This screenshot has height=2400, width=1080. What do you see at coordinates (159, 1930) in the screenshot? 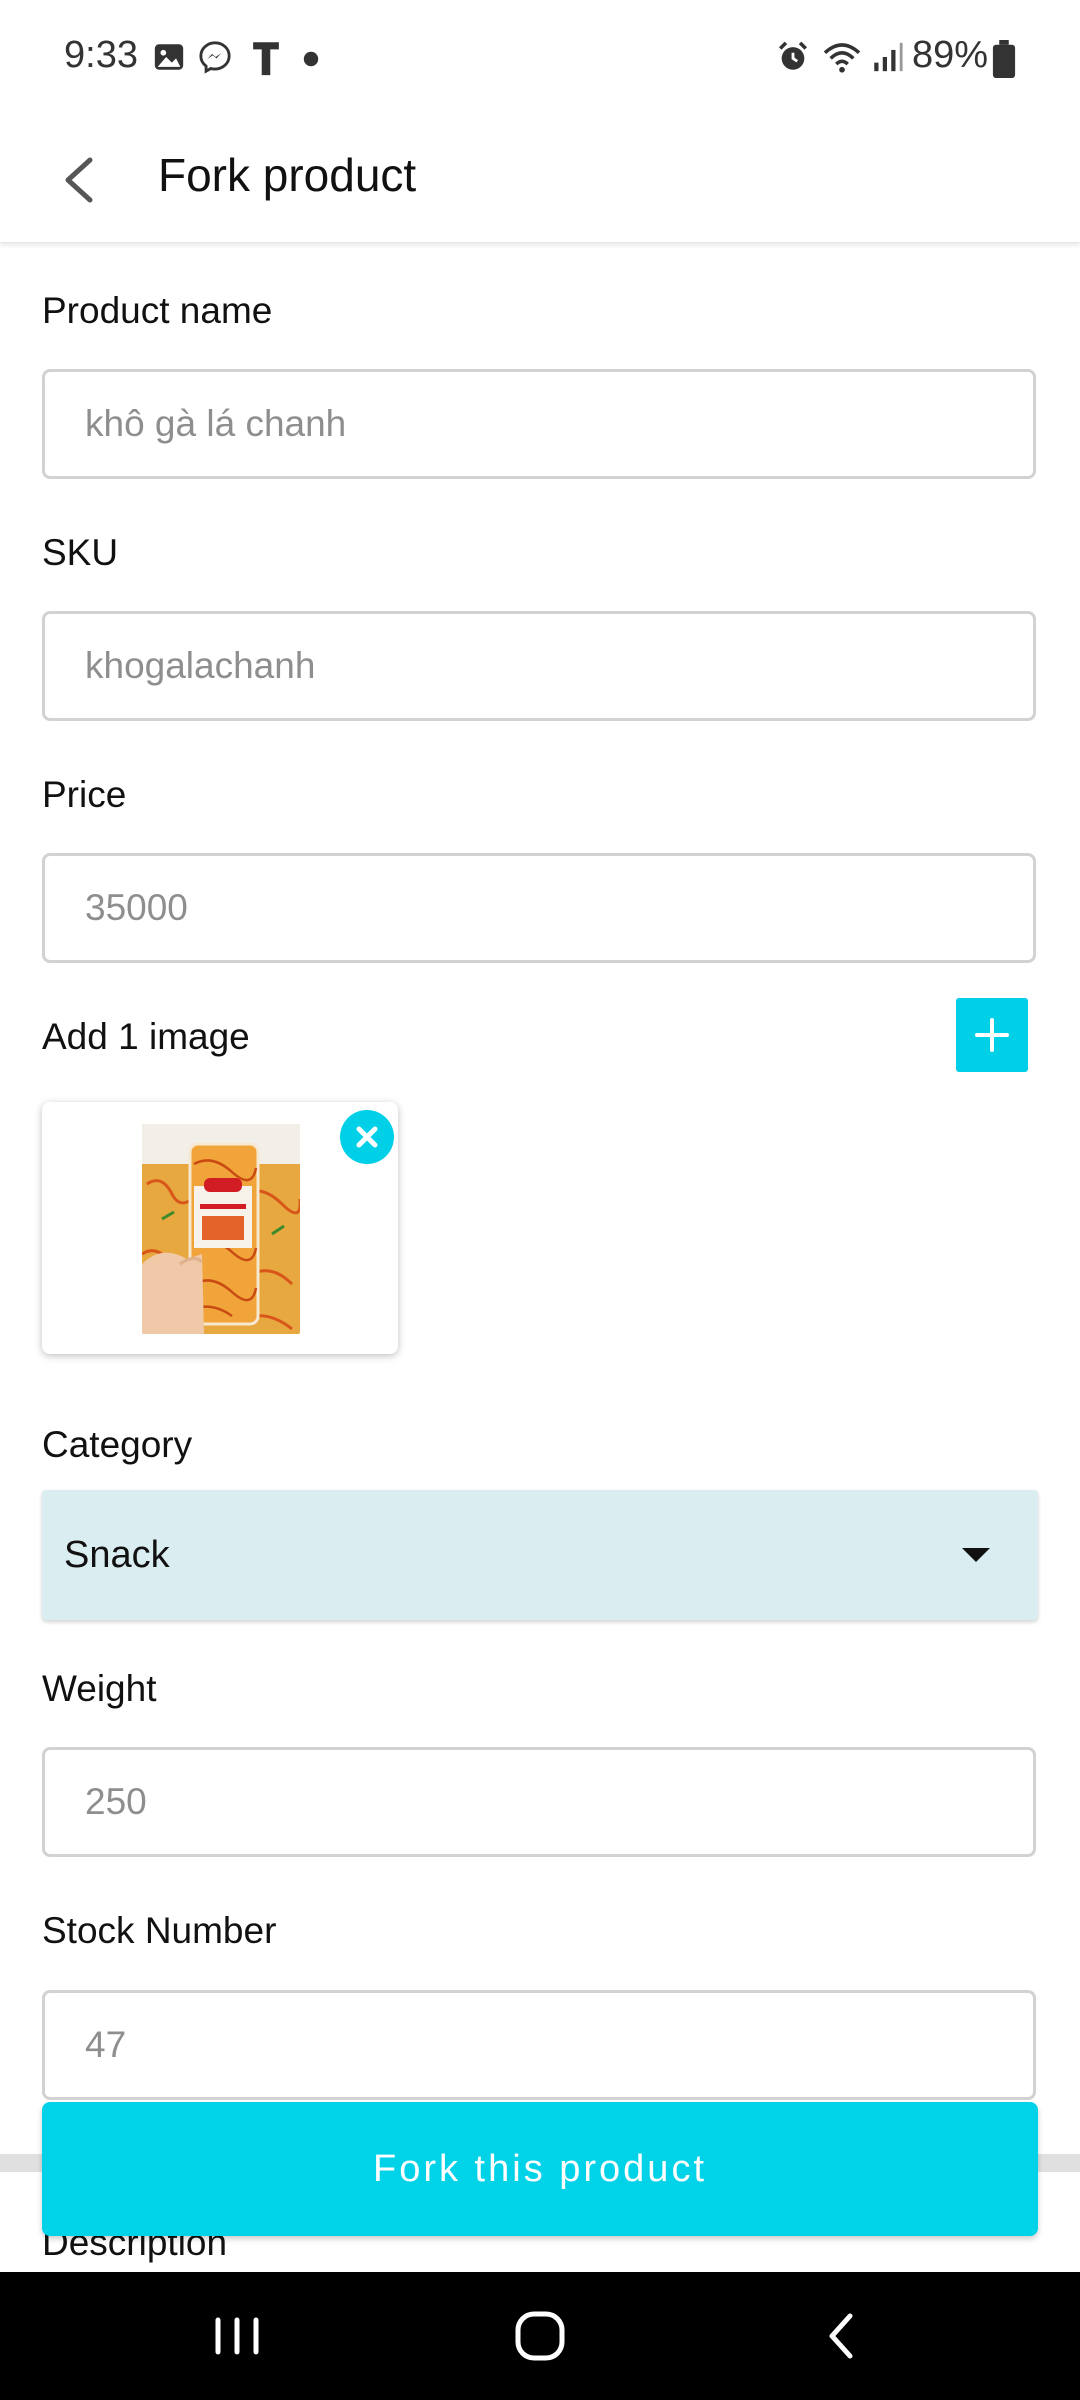
I see `stock-number-label: Stock Number` at bounding box center [159, 1930].